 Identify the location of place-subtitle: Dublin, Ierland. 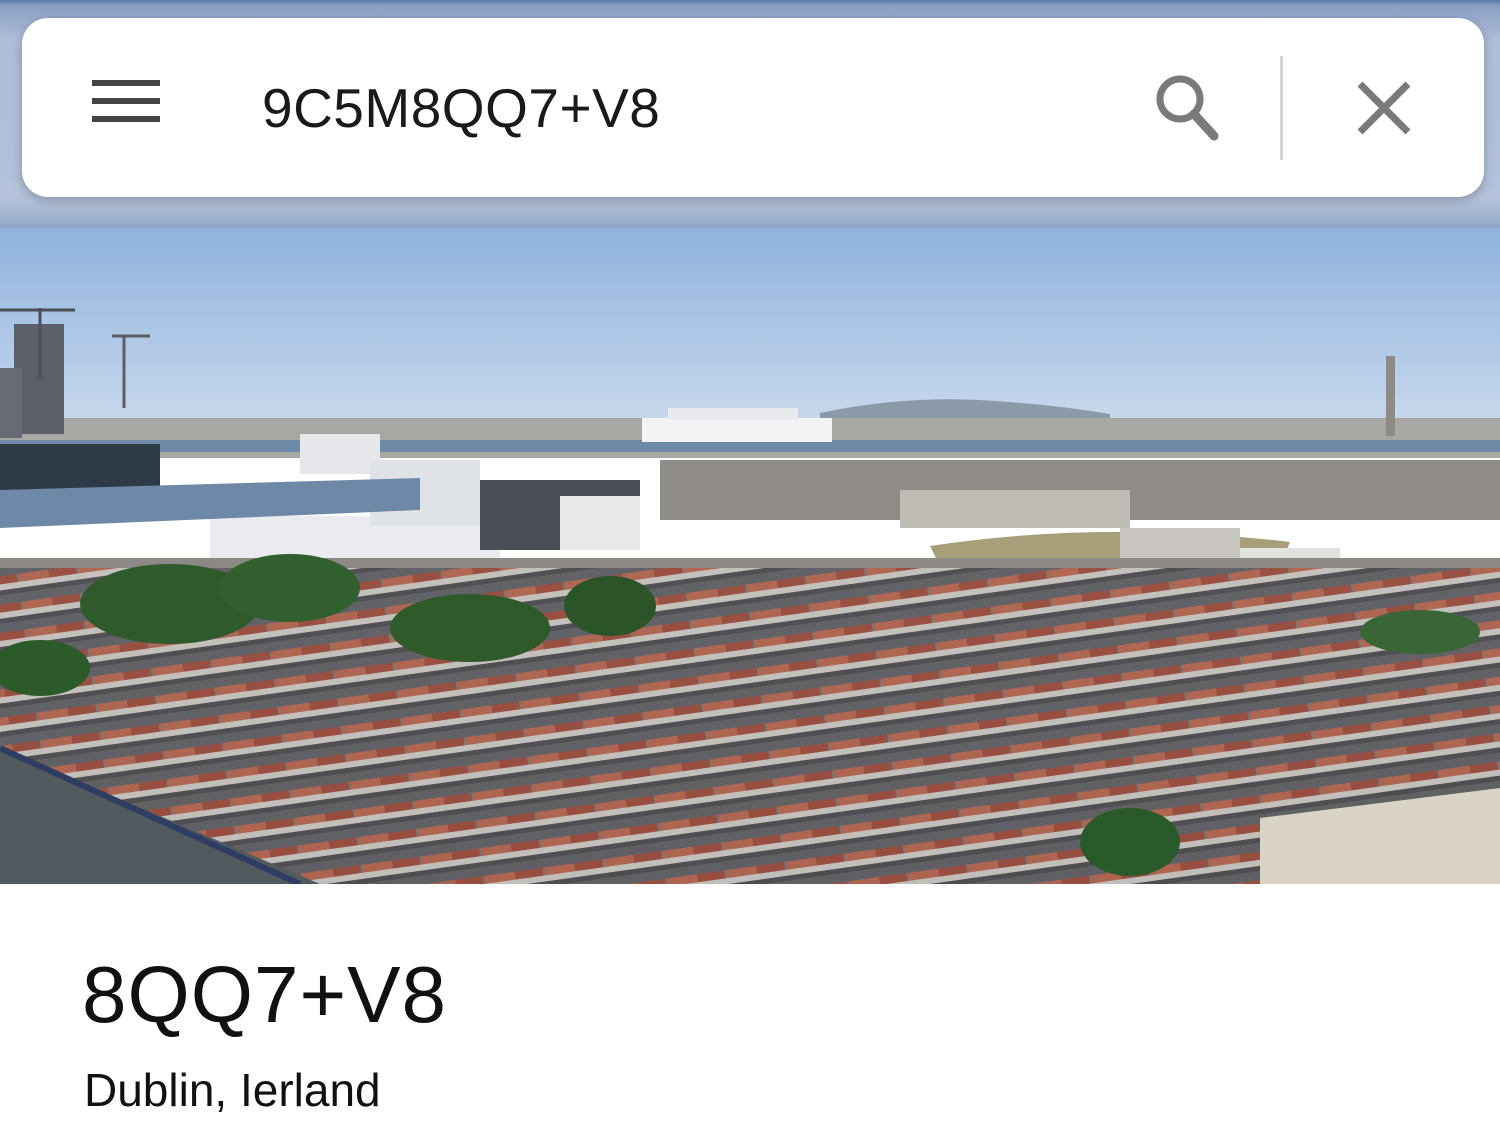
(232, 1090).